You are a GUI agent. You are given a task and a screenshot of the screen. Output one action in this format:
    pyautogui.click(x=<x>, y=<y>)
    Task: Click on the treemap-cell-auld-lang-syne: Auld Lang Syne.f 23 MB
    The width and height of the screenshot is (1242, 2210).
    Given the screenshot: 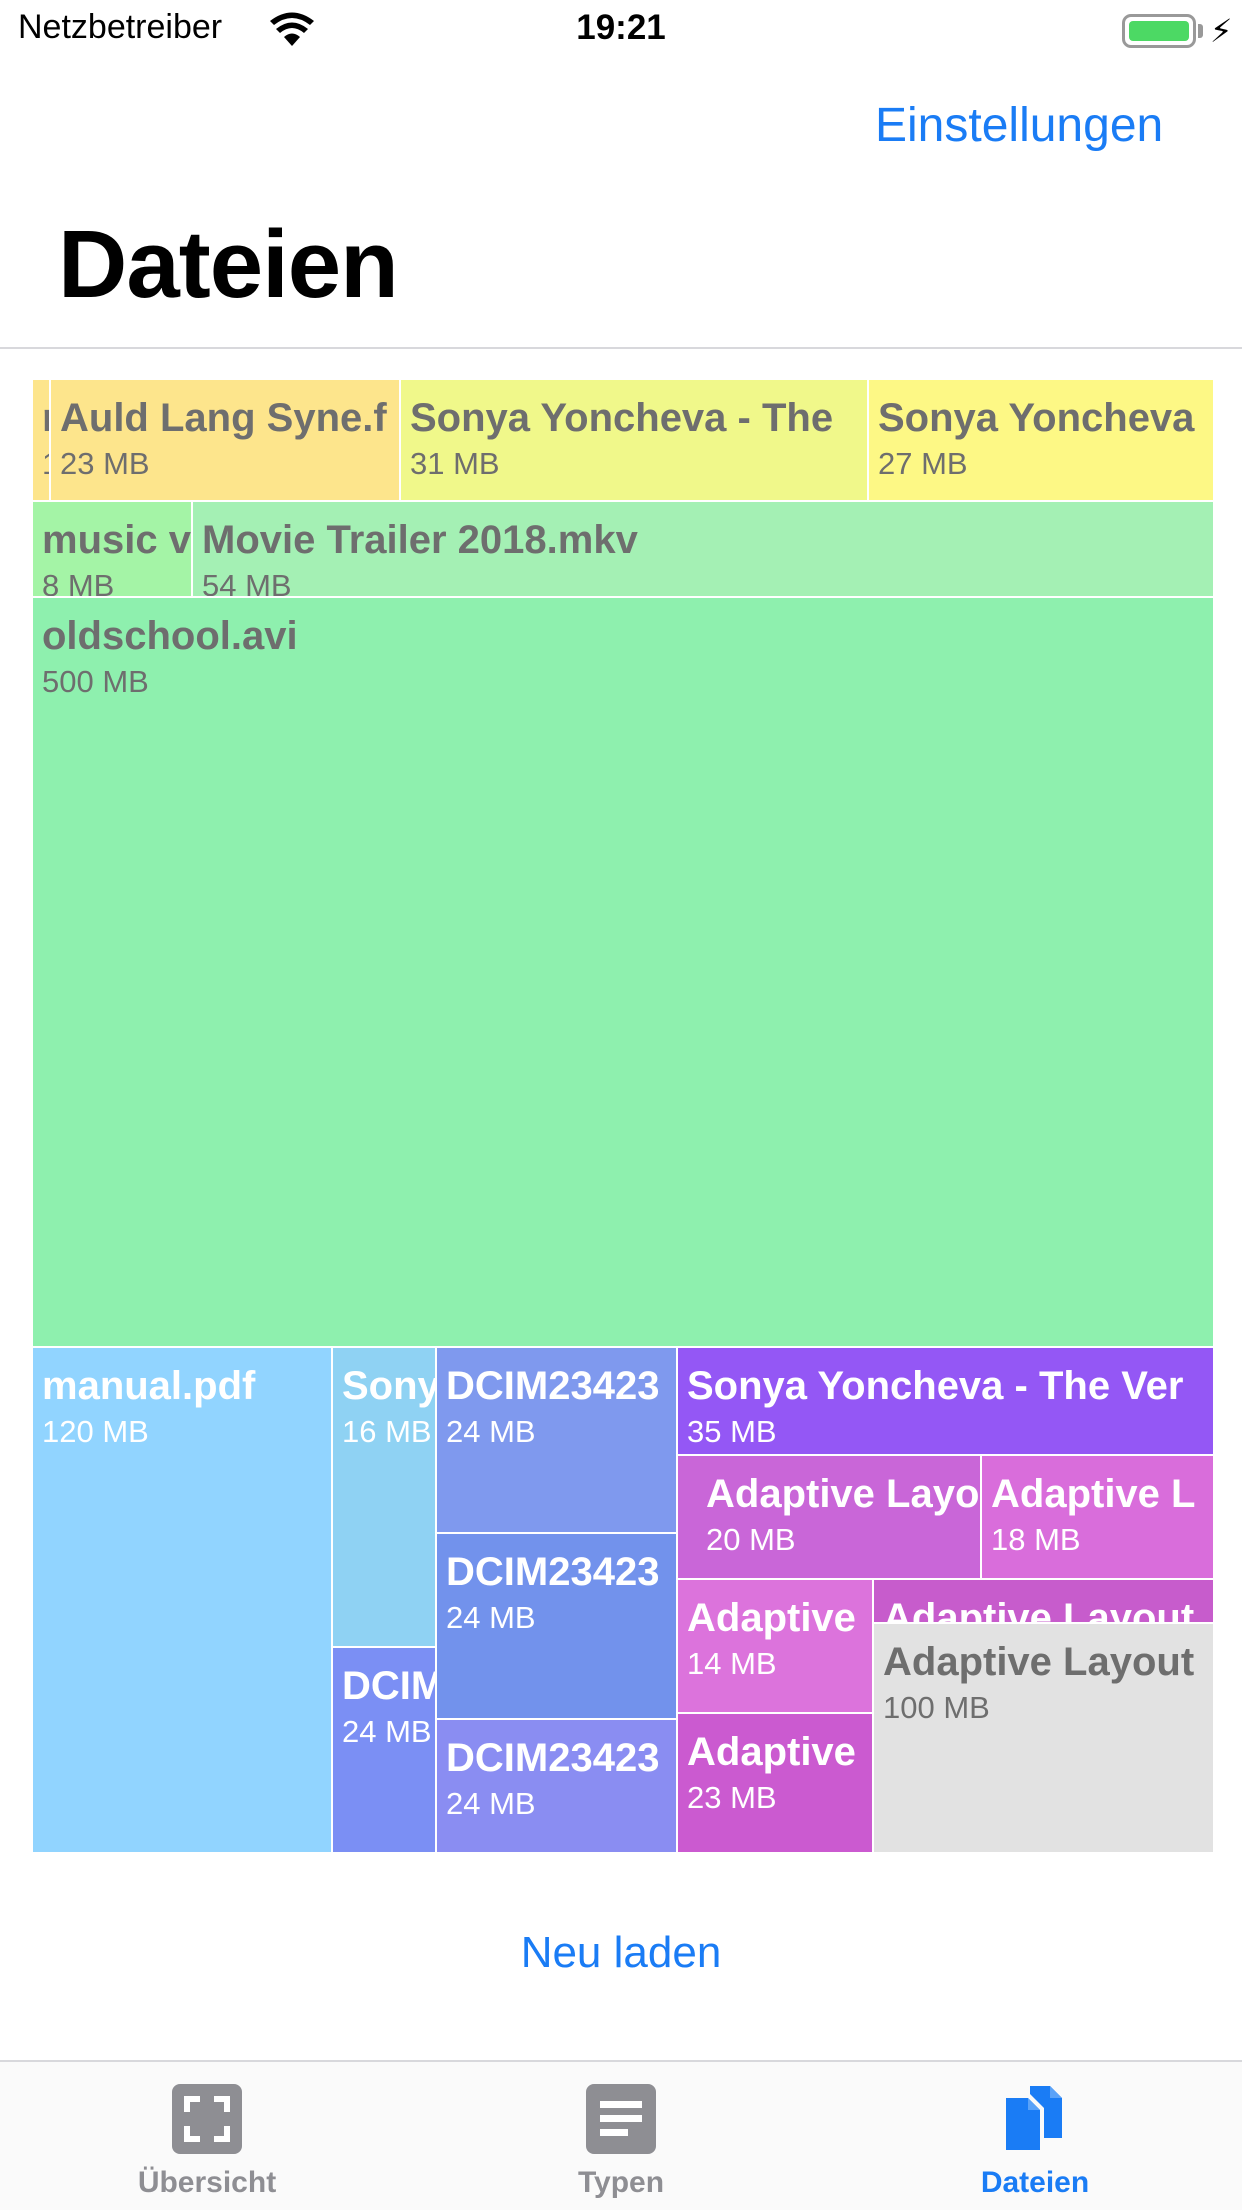 What is the action you would take?
    pyautogui.click(x=224, y=439)
    